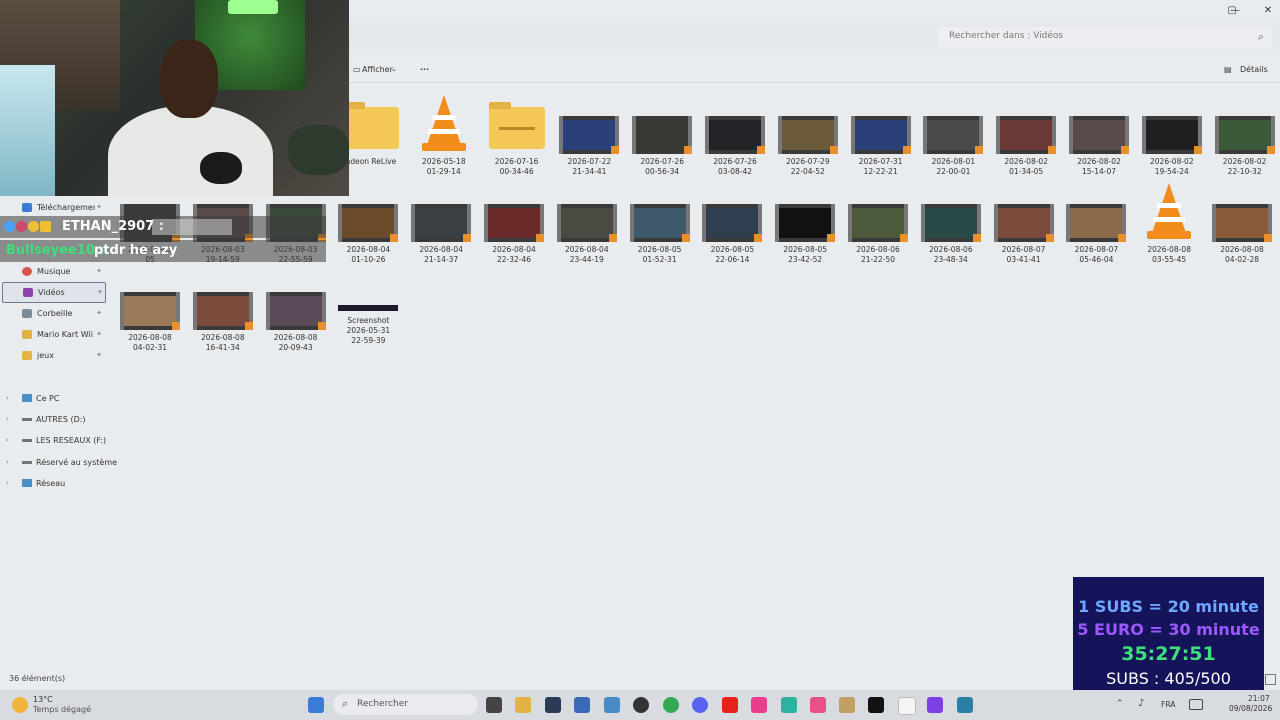 The height and width of the screenshot is (720, 1280). I want to click on file-item: 2026-08-08 16-41-34, so click(223, 310).